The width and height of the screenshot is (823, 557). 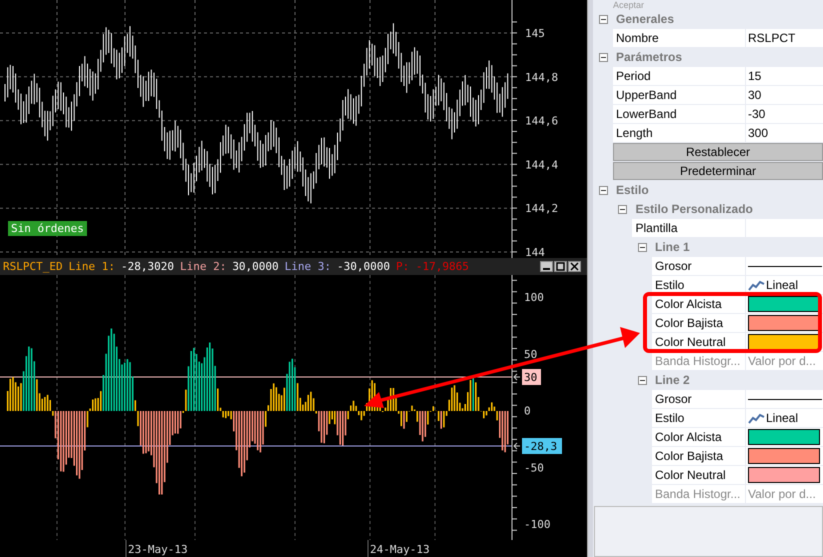 I want to click on date-label: 24-May-13, so click(x=400, y=549).